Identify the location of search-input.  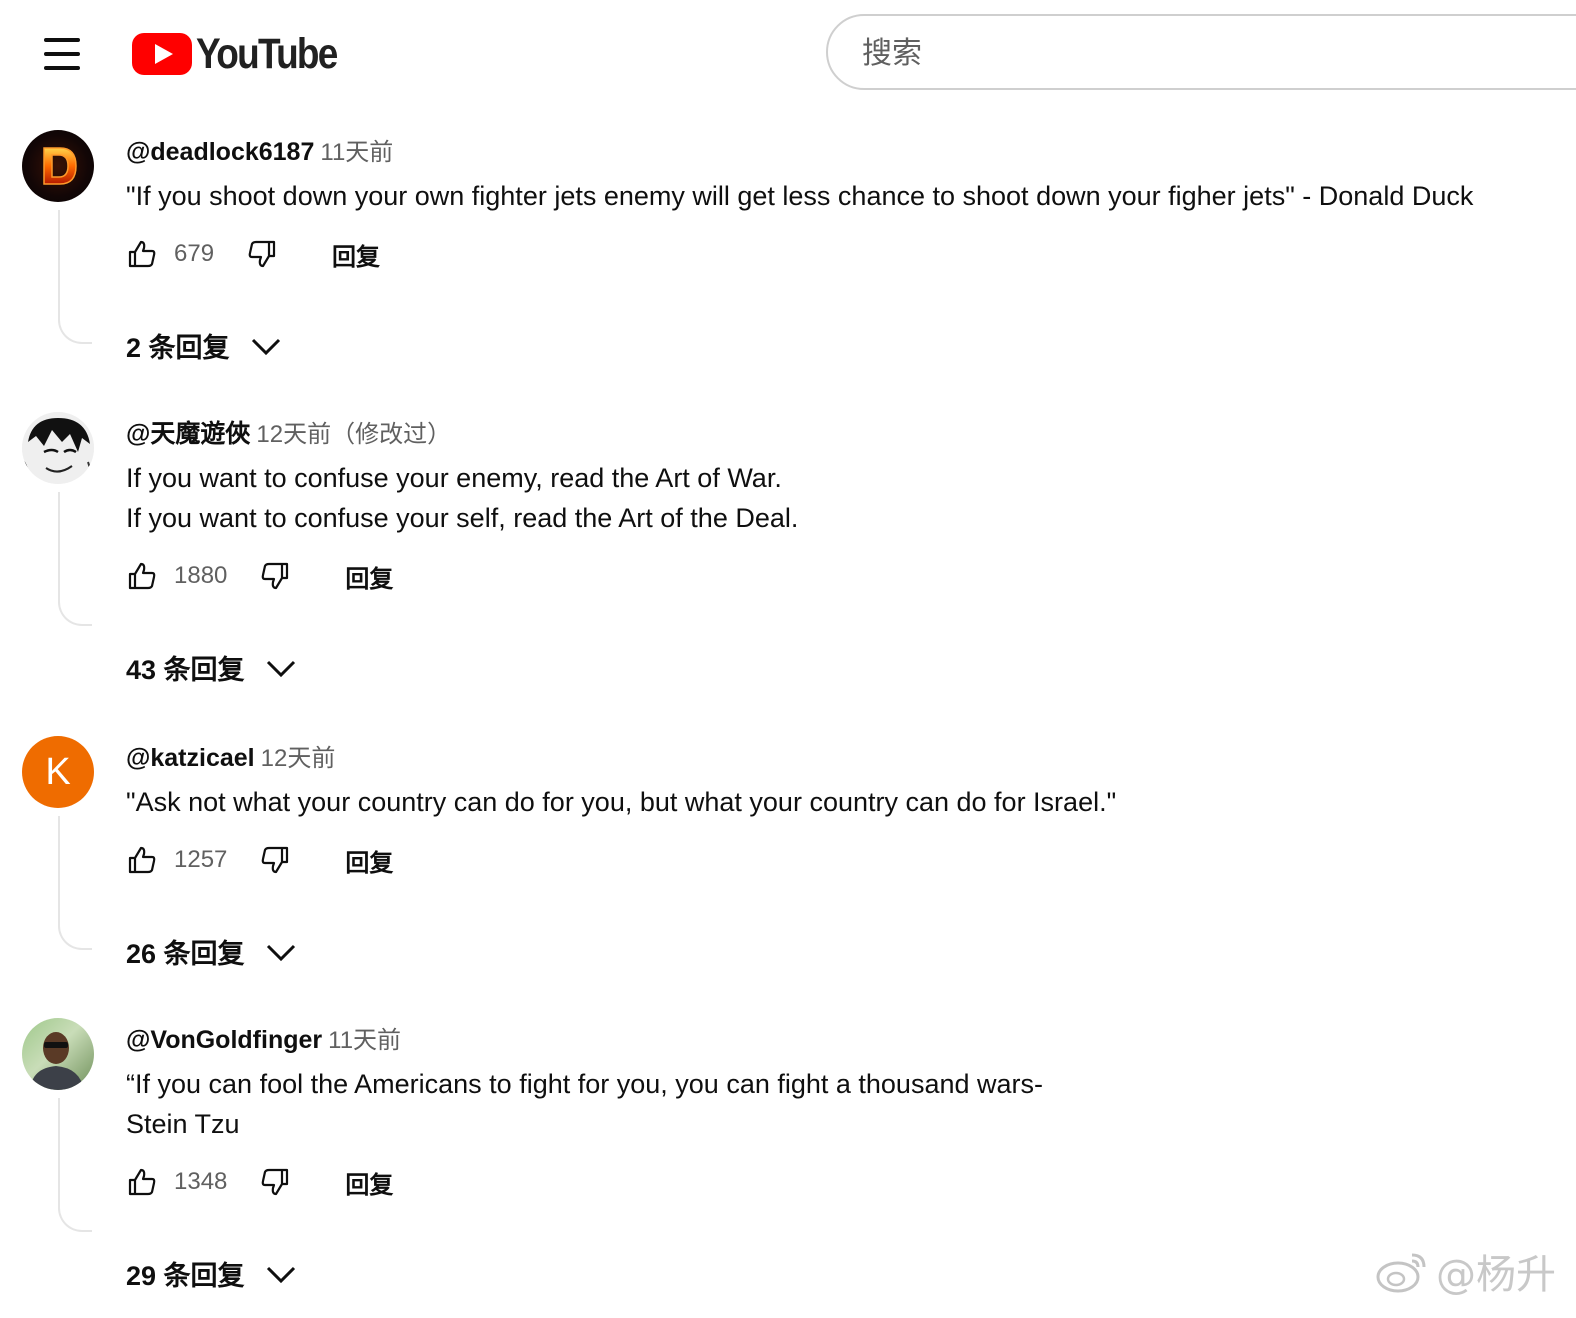
(1162, 53).